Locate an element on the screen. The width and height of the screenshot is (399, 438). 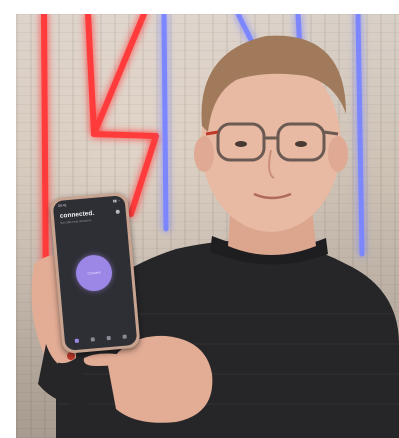
pointing-hand is located at coordinates (160, 379).